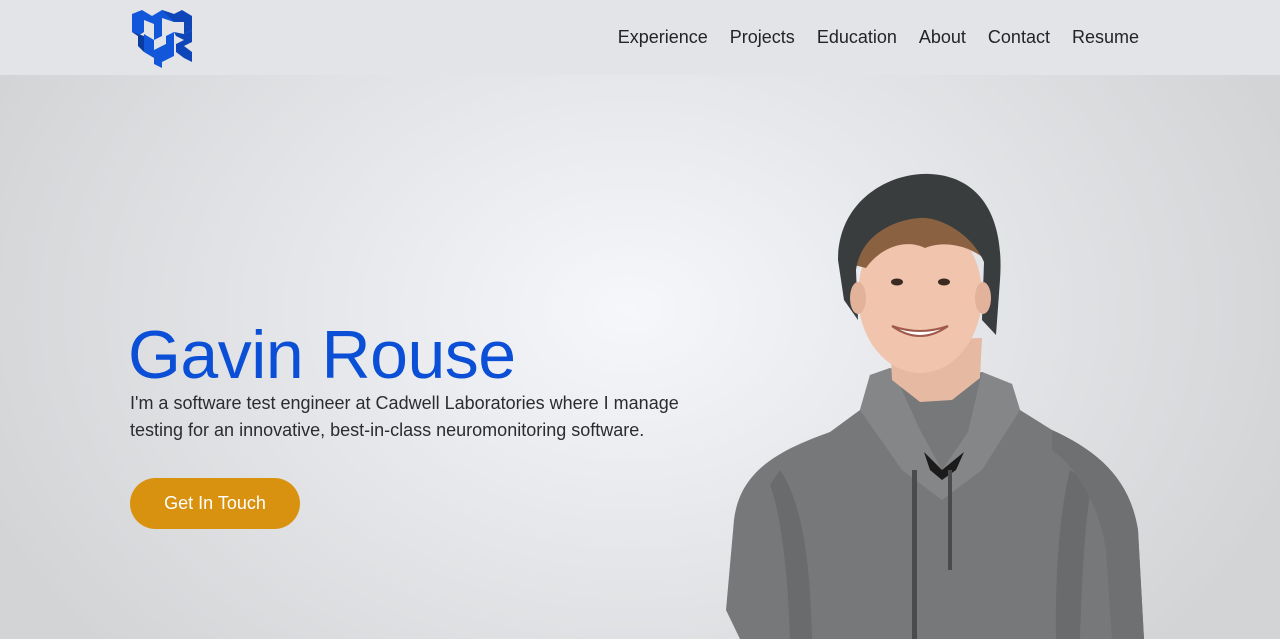  I want to click on get-in-touch-button: Get In Touch, so click(215, 503).